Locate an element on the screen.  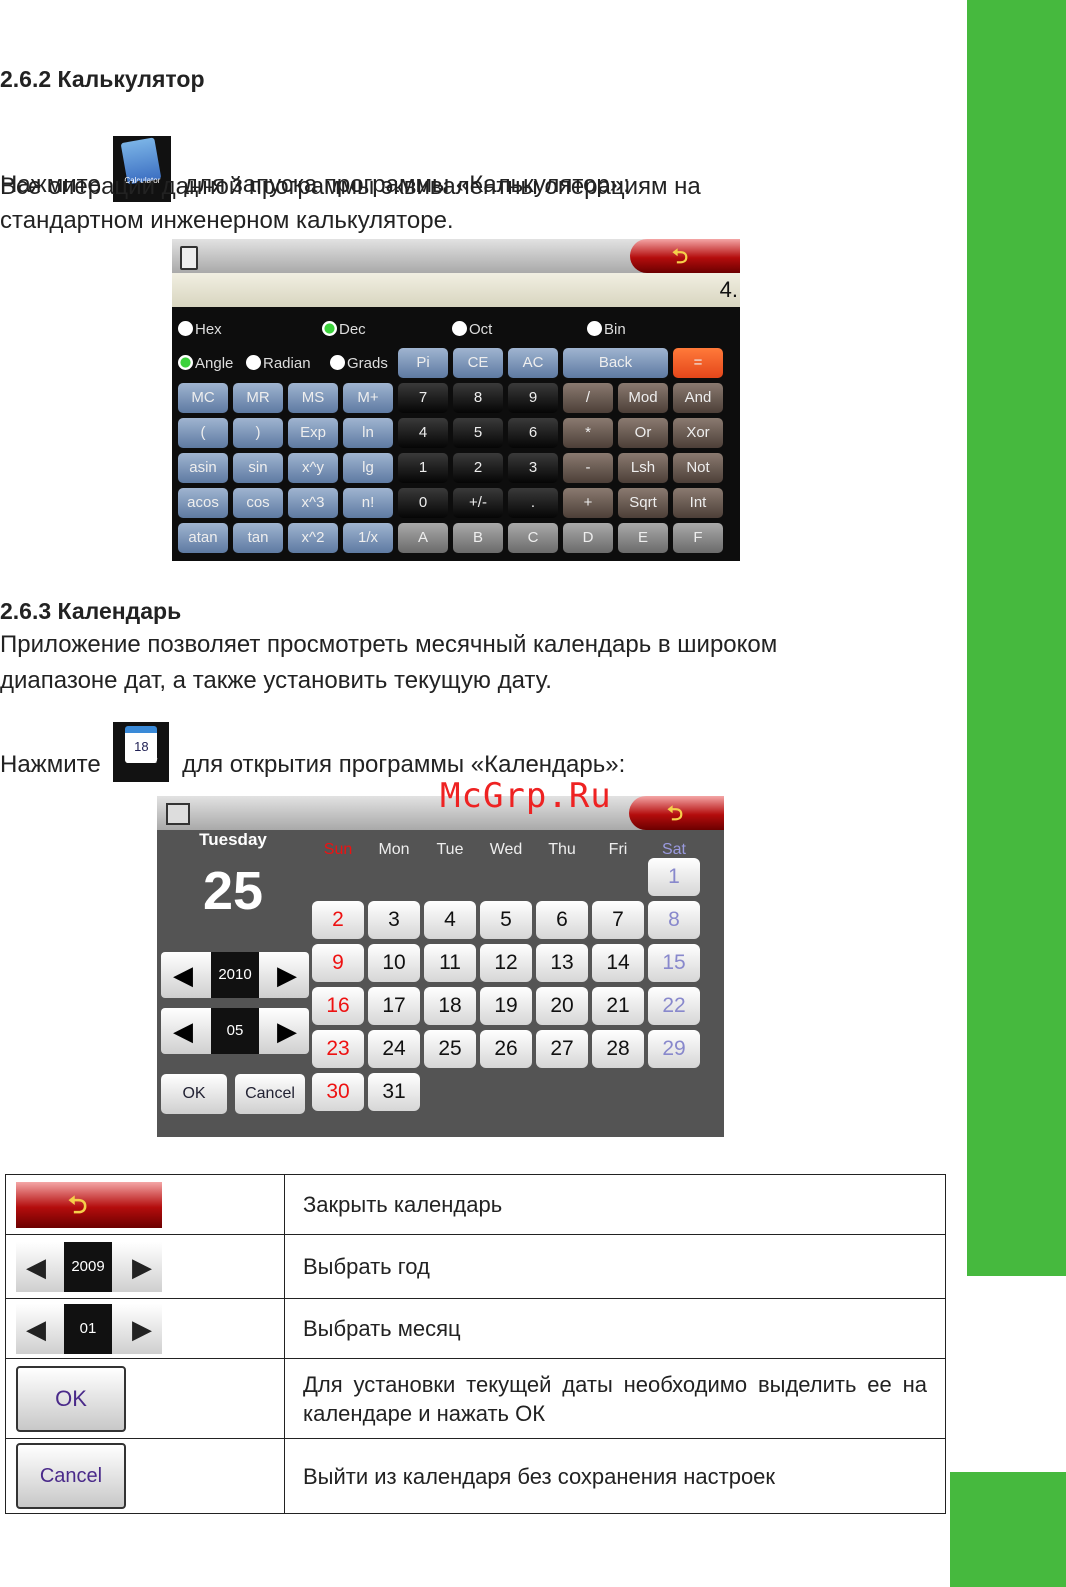
calc-key: 5 is located at coordinates (478, 433).